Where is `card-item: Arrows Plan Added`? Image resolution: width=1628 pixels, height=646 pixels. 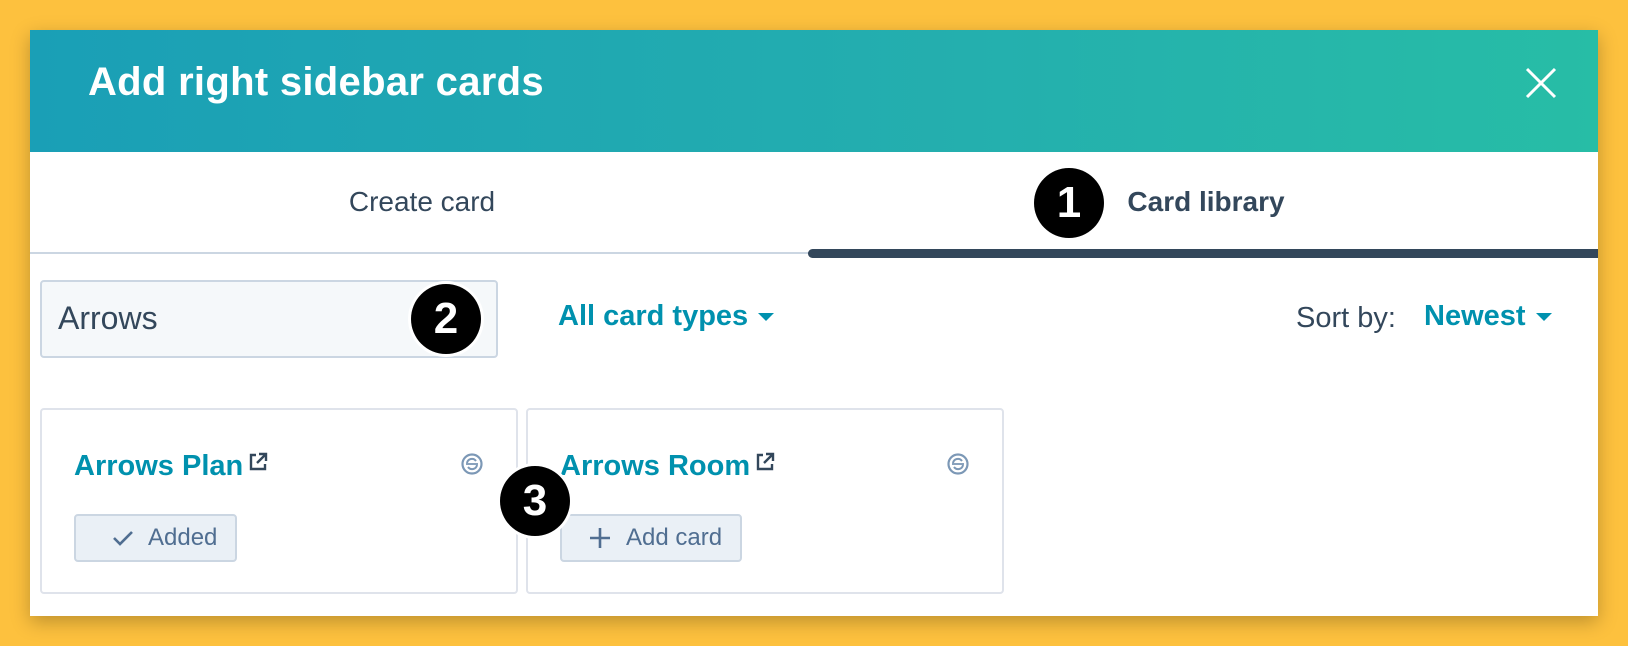
card-item: Arrows Plan Added is located at coordinates (279, 501).